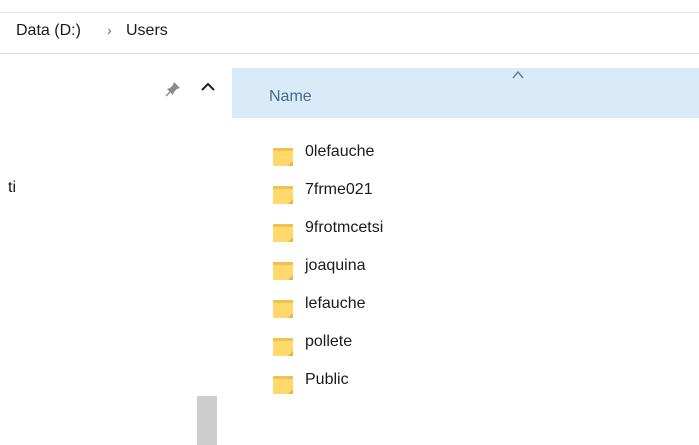 The width and height of the screenshot is (699, 445). What do you see at coordinates (433, 345) in the screenshot?
I see `list-item: pollete` at bounding box center [433, 345].